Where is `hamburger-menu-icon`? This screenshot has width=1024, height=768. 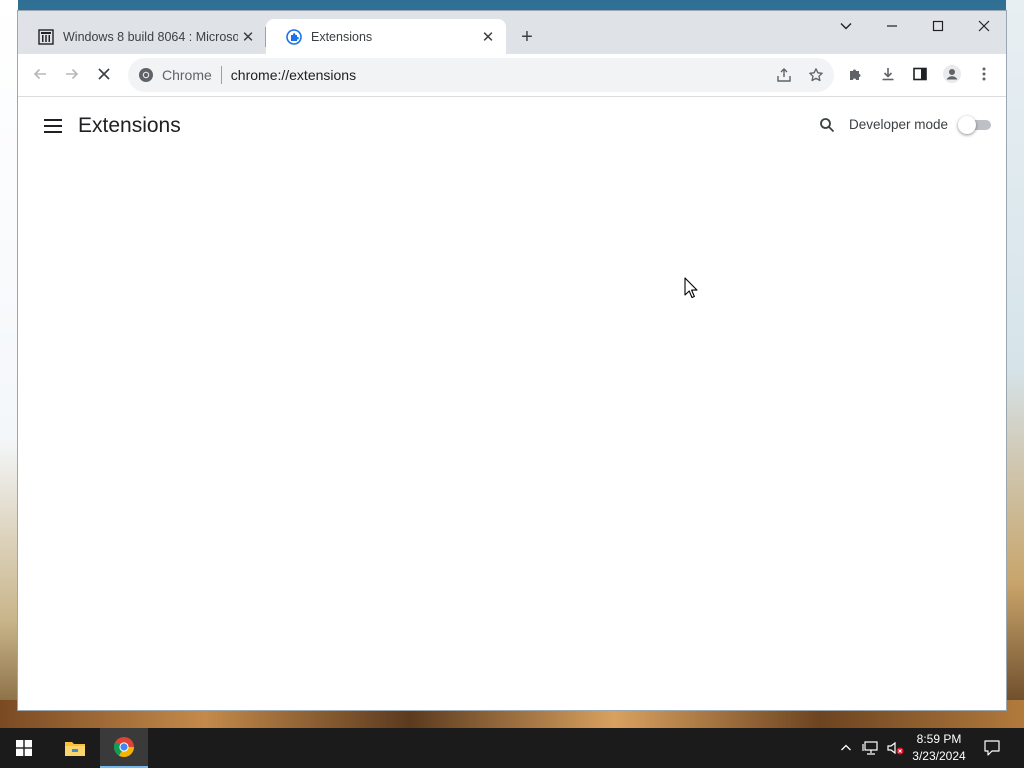
hamburger-menu-icon is located at coordinates (53, 126).